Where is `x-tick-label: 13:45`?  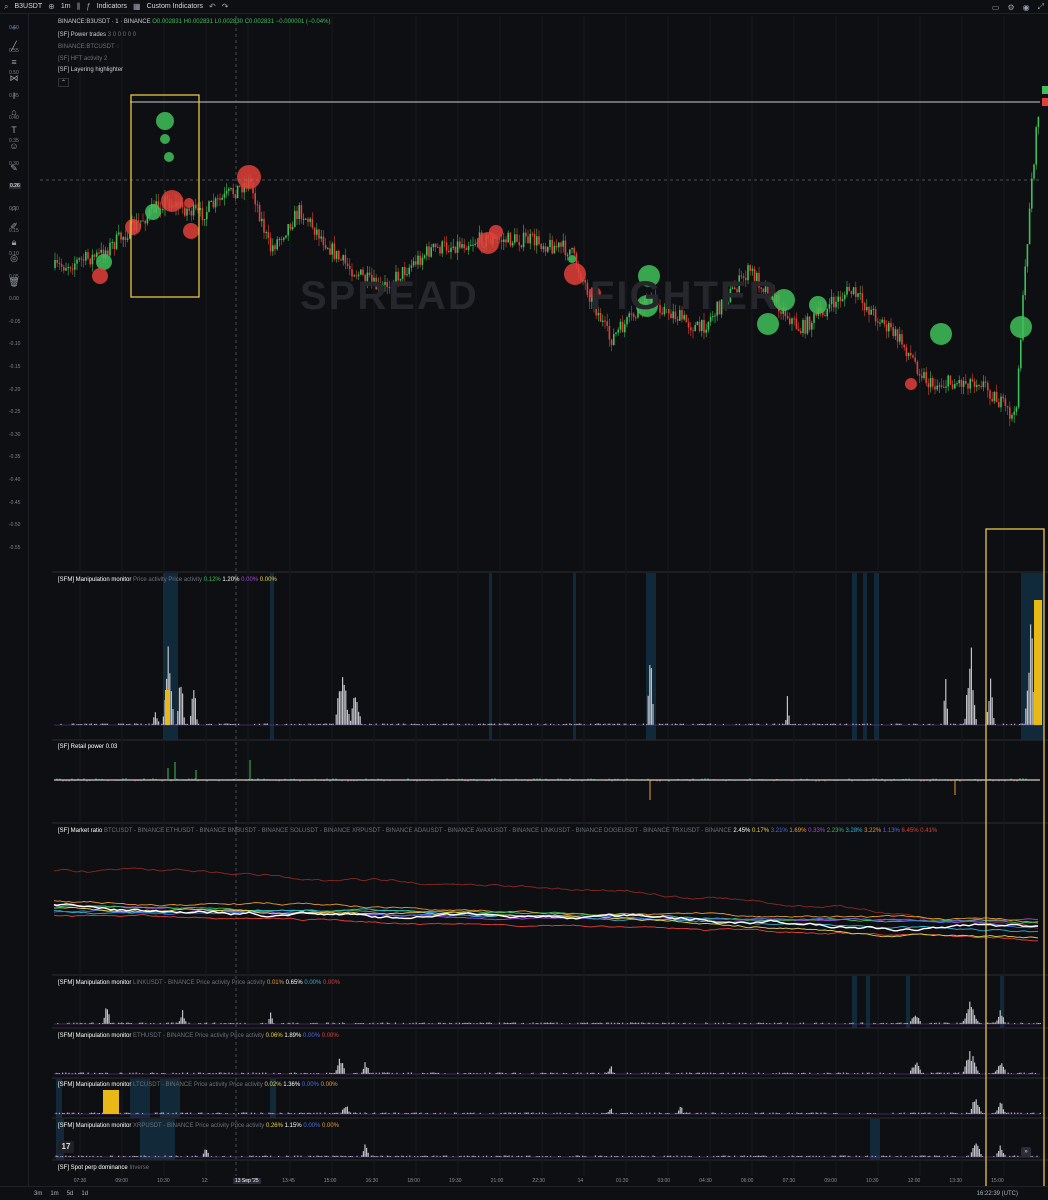
x-tick-label: 13:45 is located at coordinates (288, 1181).